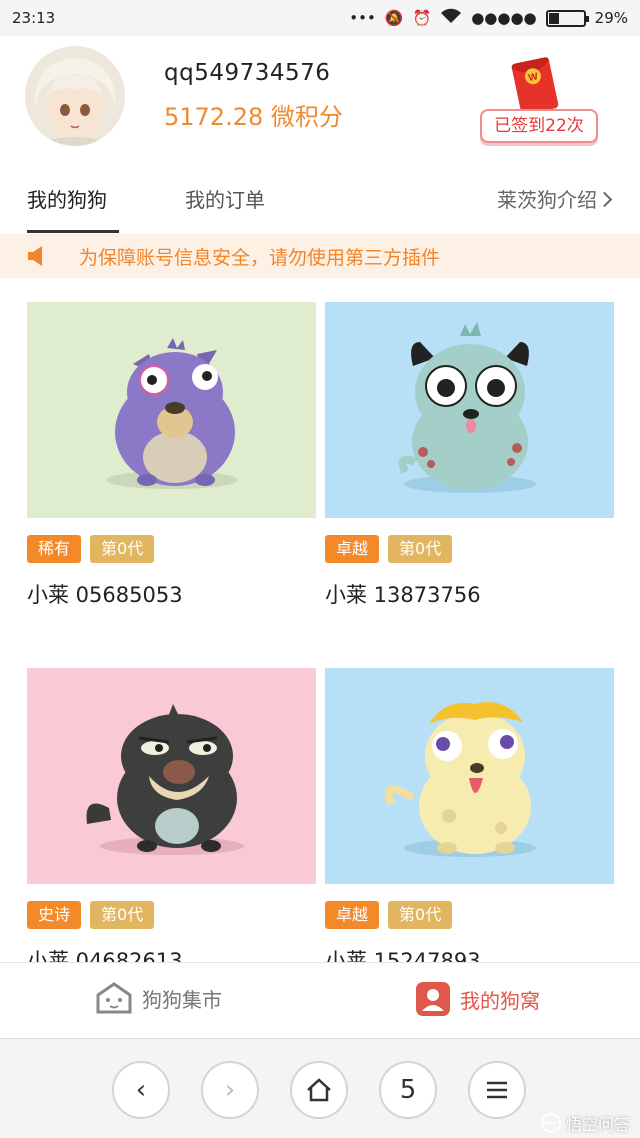  Describe the element at coordinates (54, 915) in the screenshot. I see `rarity-tag: 史诗` at that location.